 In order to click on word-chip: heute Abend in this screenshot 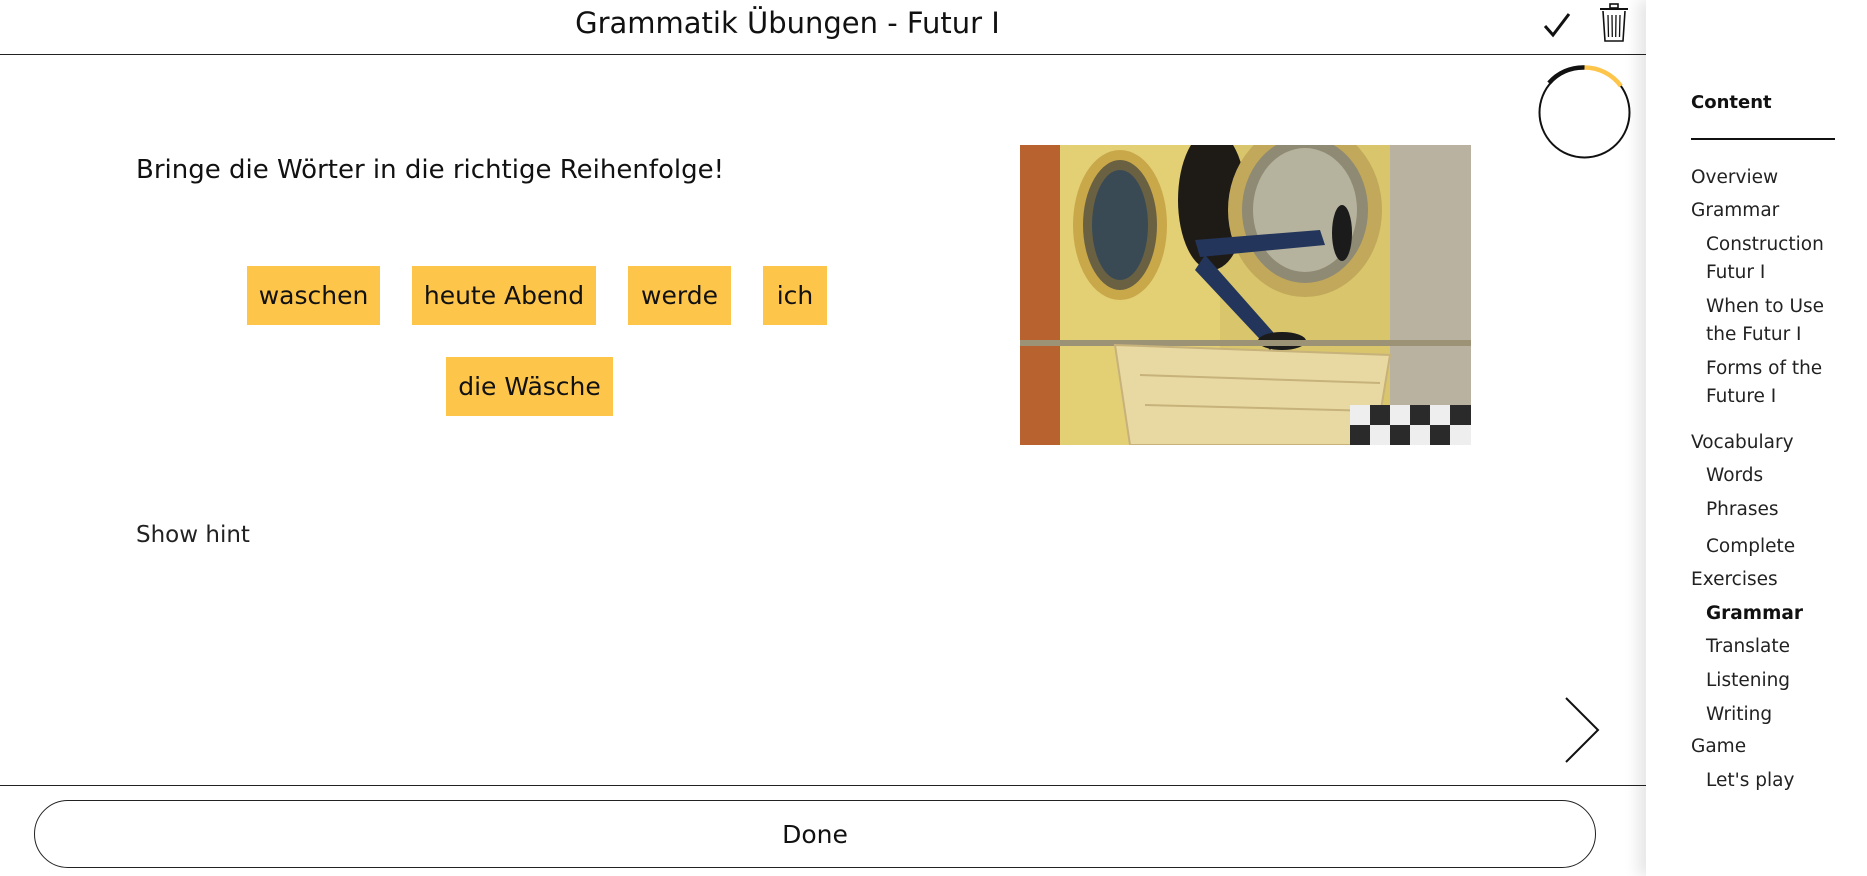, I will do `click(504, 295)`.